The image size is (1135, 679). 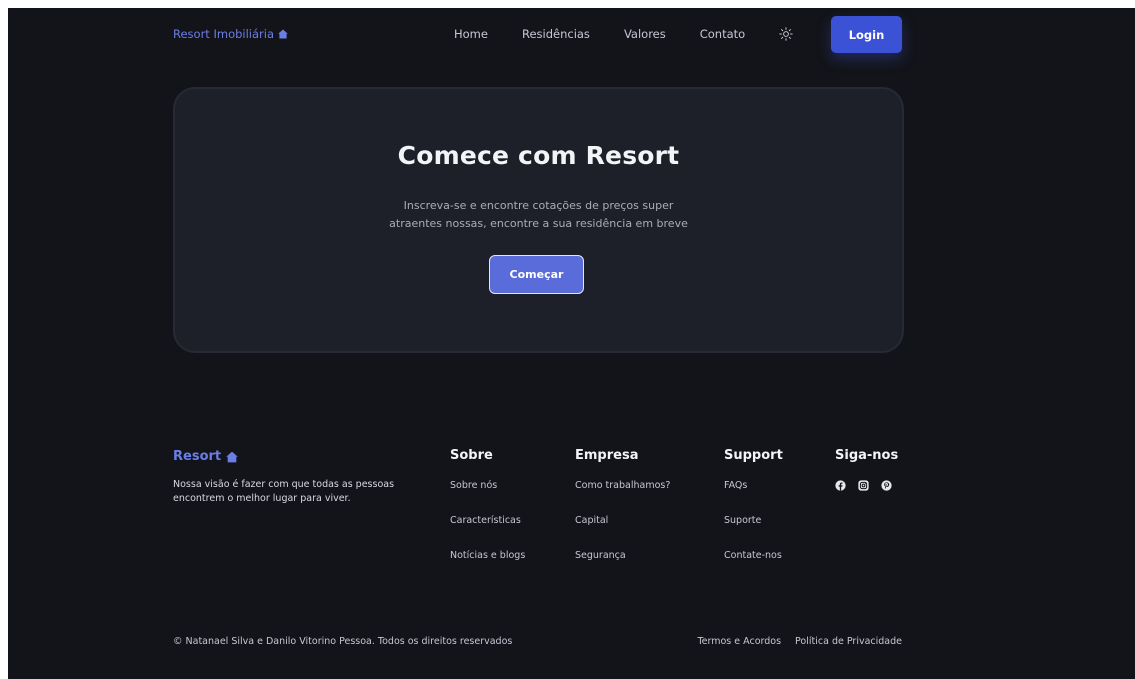 I want to click on footer-link-caracteristicas: Características, so click(x=487, y=532).